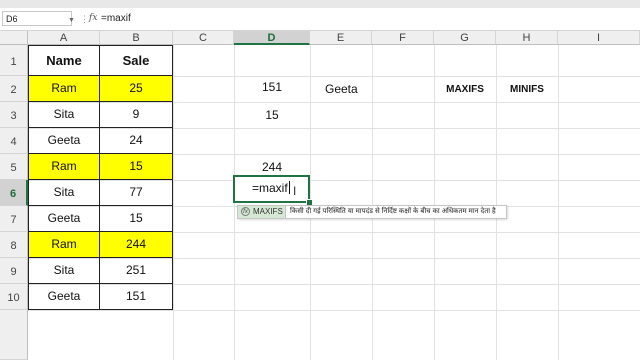 The height and width of the screenshot is (360, 640). I want to click on cell-h2: MINIFS, so click(527, 89).